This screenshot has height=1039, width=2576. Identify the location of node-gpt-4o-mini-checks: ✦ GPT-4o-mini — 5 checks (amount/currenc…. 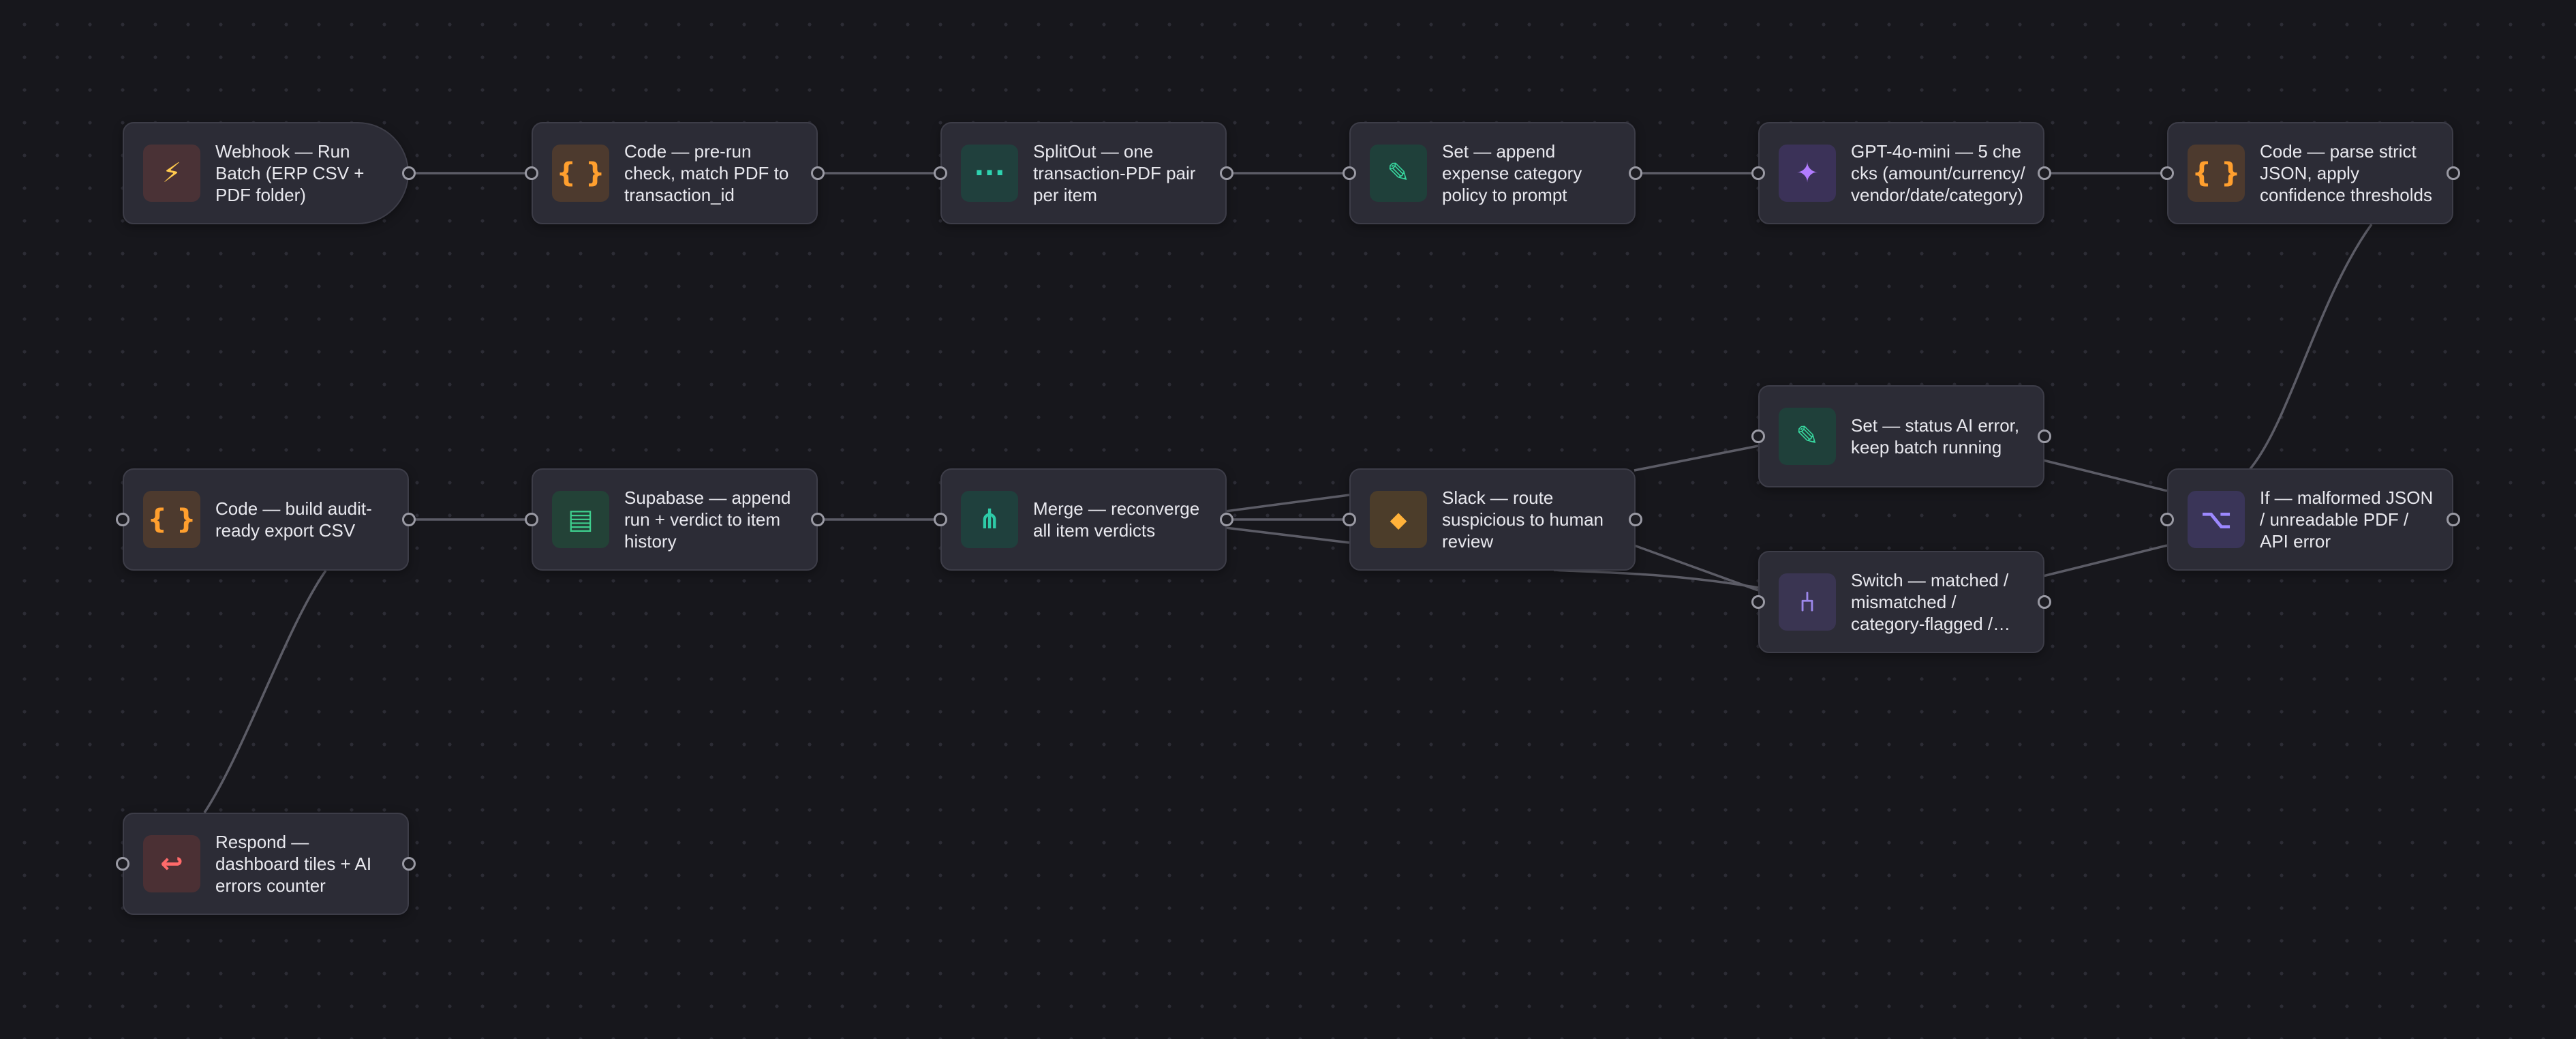
(1901, 173).